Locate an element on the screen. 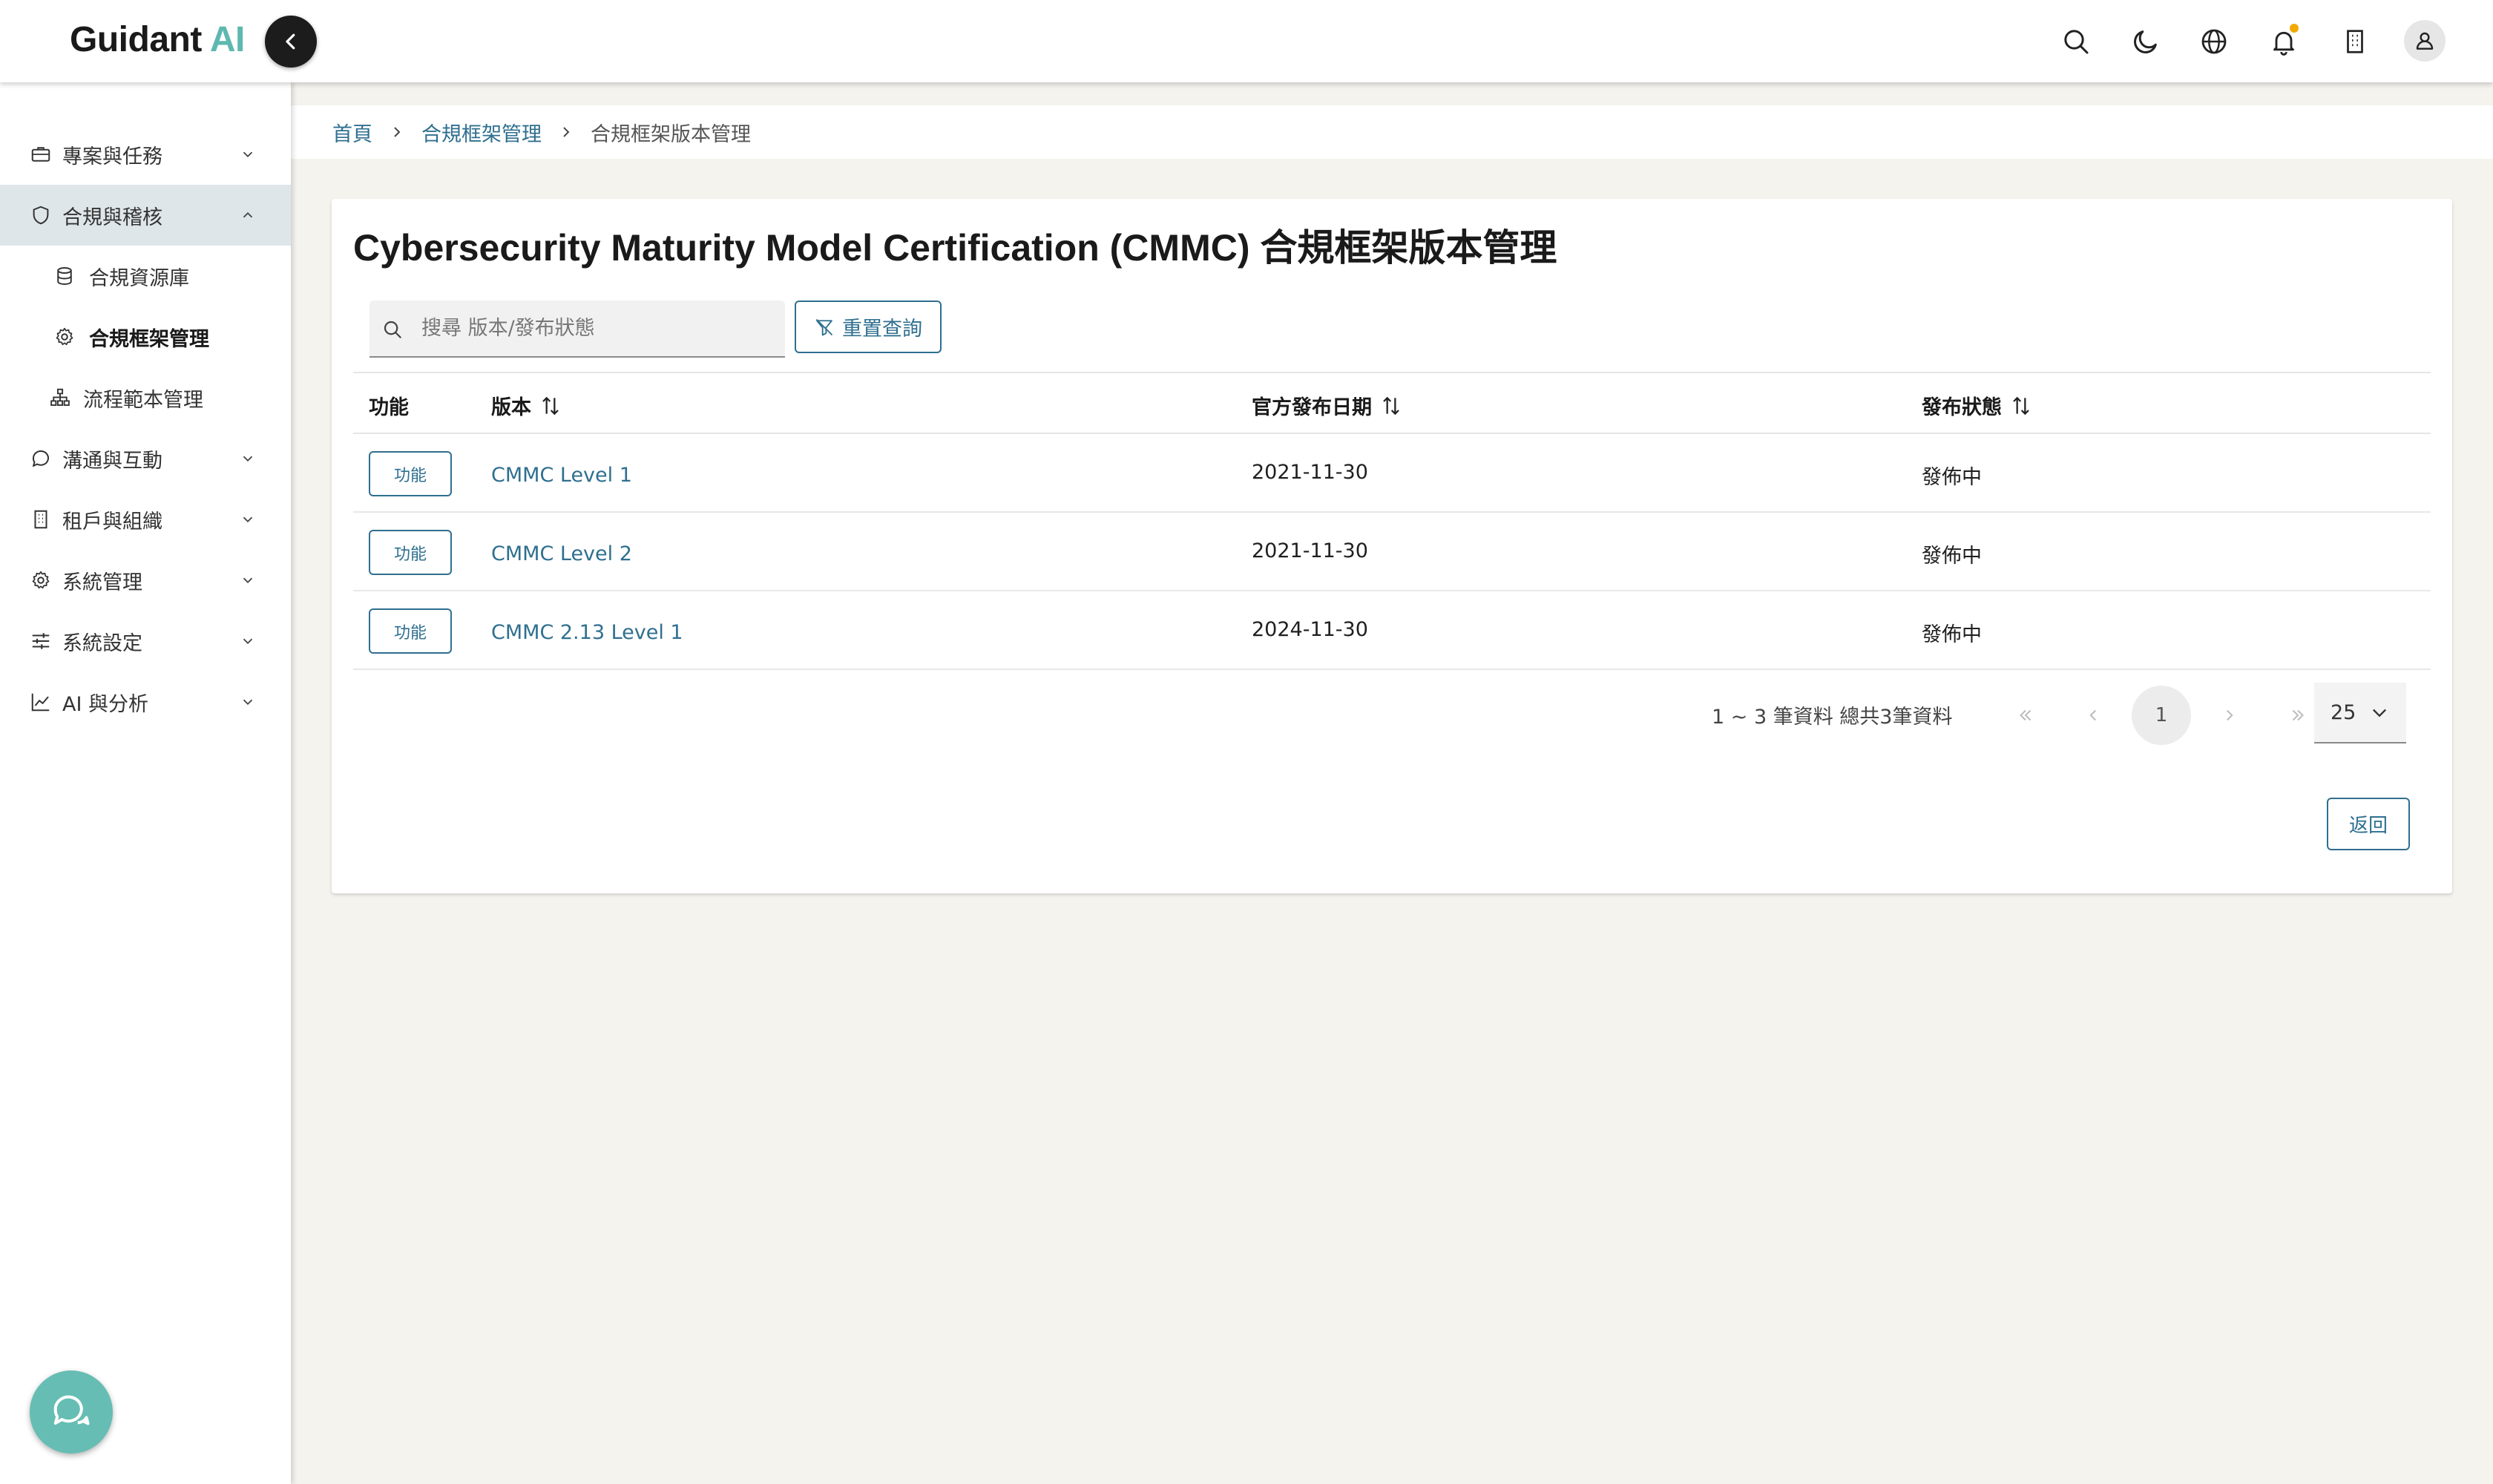  table-row: 功能 CMMC 2.13 Level 1 2024-11-30 發佈中 is located at coordinates (1392, 630).